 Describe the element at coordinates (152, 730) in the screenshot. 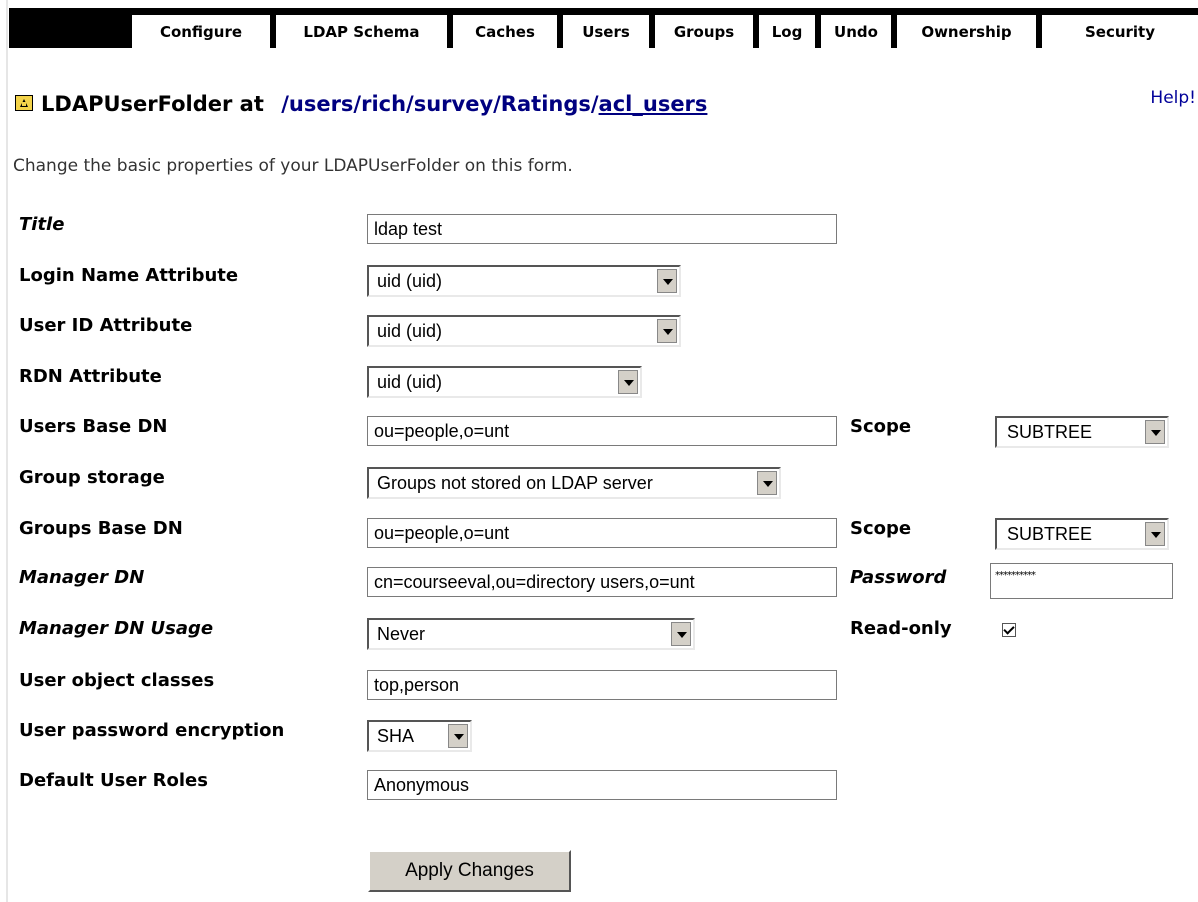

I see `user-password-encryption-label: User password encryption` at that location.